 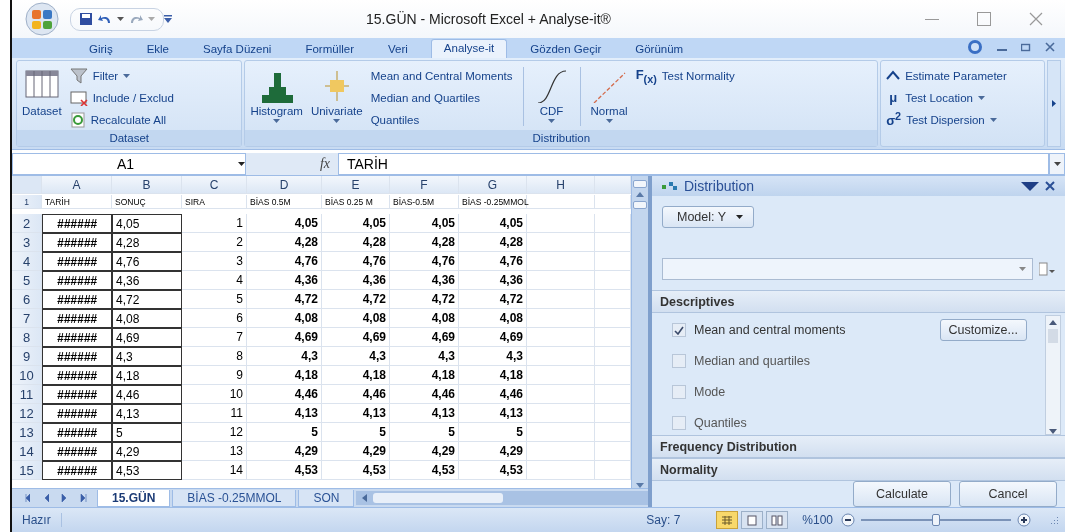 I want to click on ribbon-tab: Veri, so click(x=398, y=49).